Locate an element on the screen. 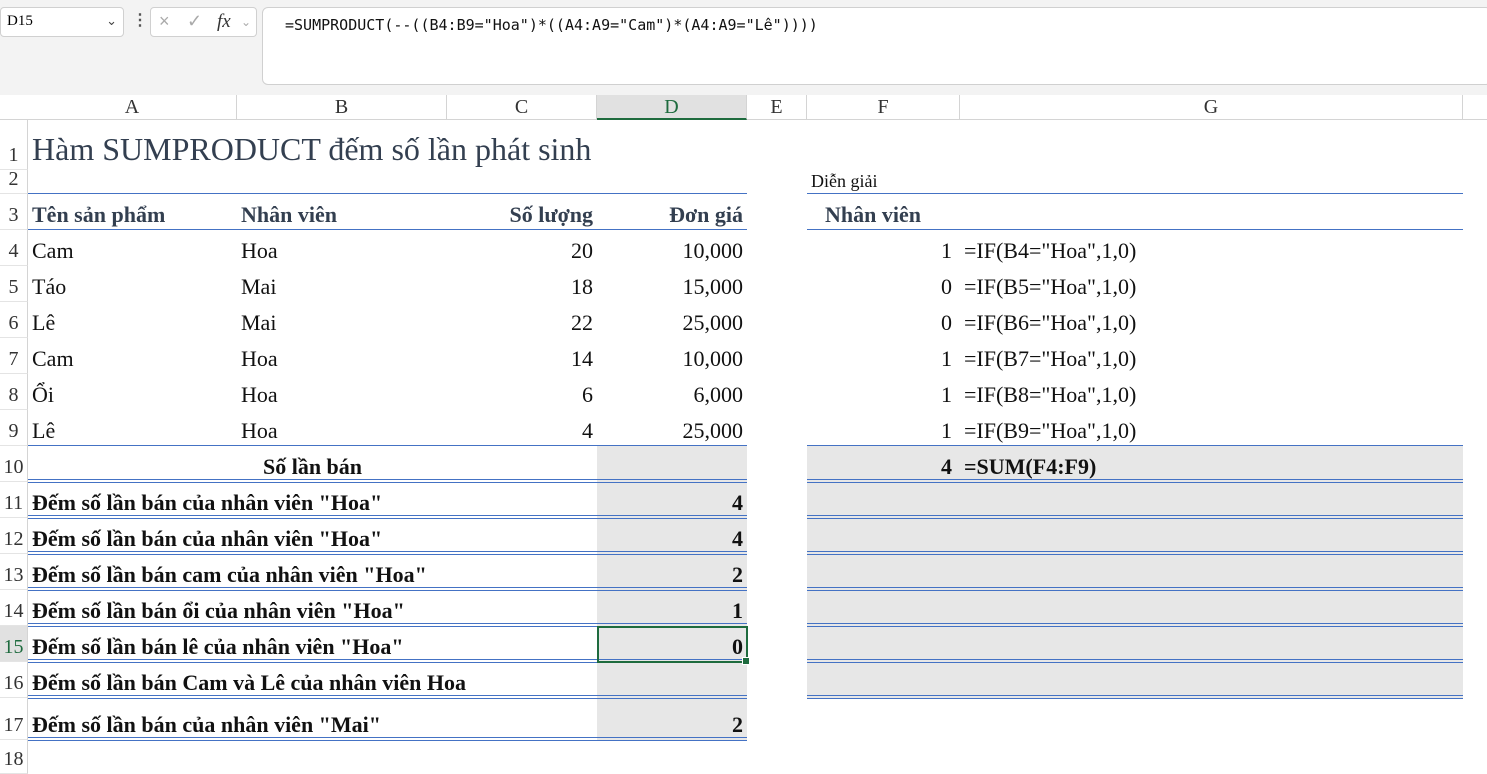  column-header-a: A is located at coordinates (132, 107).